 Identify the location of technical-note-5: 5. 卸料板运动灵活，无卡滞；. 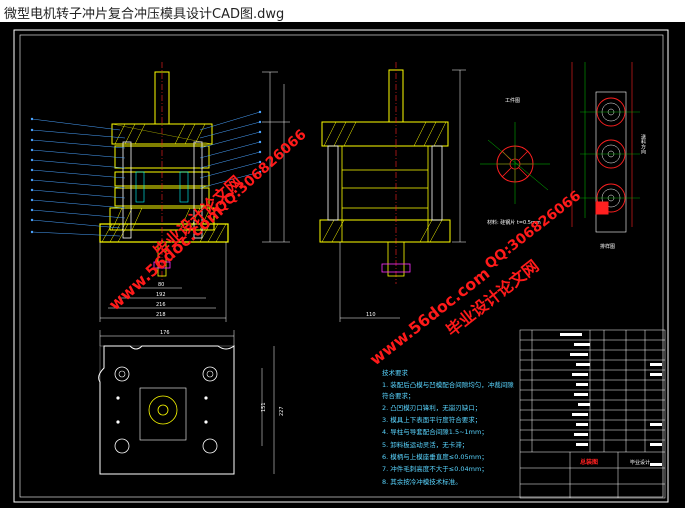
(425, 444).